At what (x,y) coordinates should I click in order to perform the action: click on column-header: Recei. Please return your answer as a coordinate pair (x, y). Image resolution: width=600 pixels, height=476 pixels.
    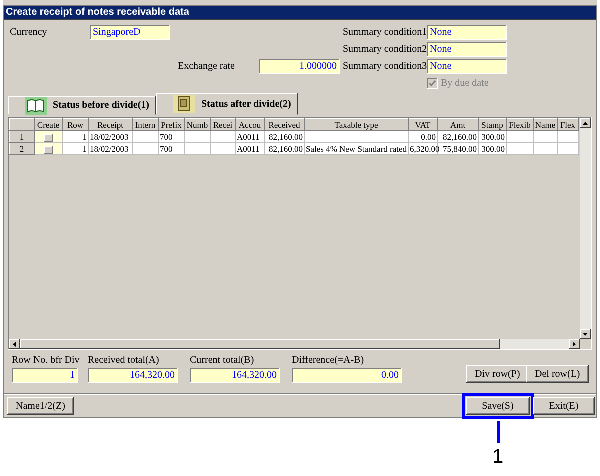
    Looking at the image, I should click on (223, 124).